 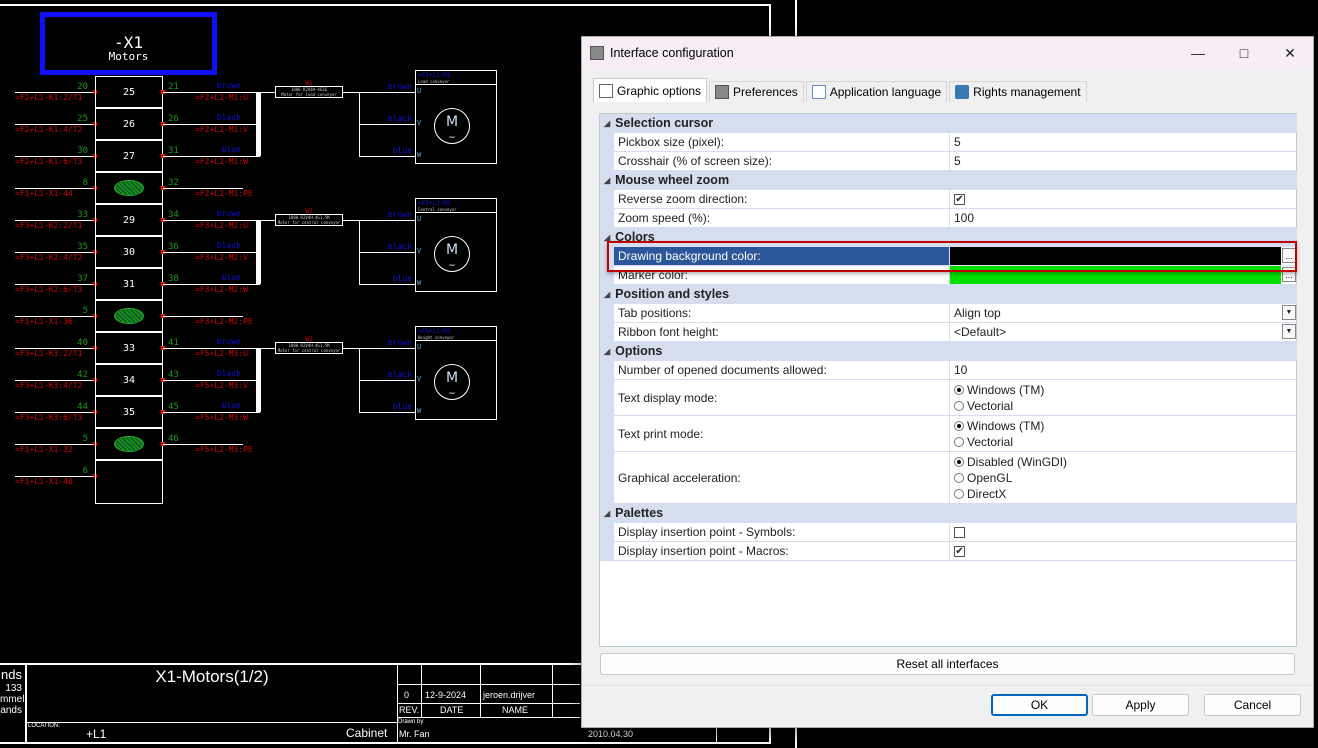 I want to click on terminal: 33, so click(x=129, y=348).